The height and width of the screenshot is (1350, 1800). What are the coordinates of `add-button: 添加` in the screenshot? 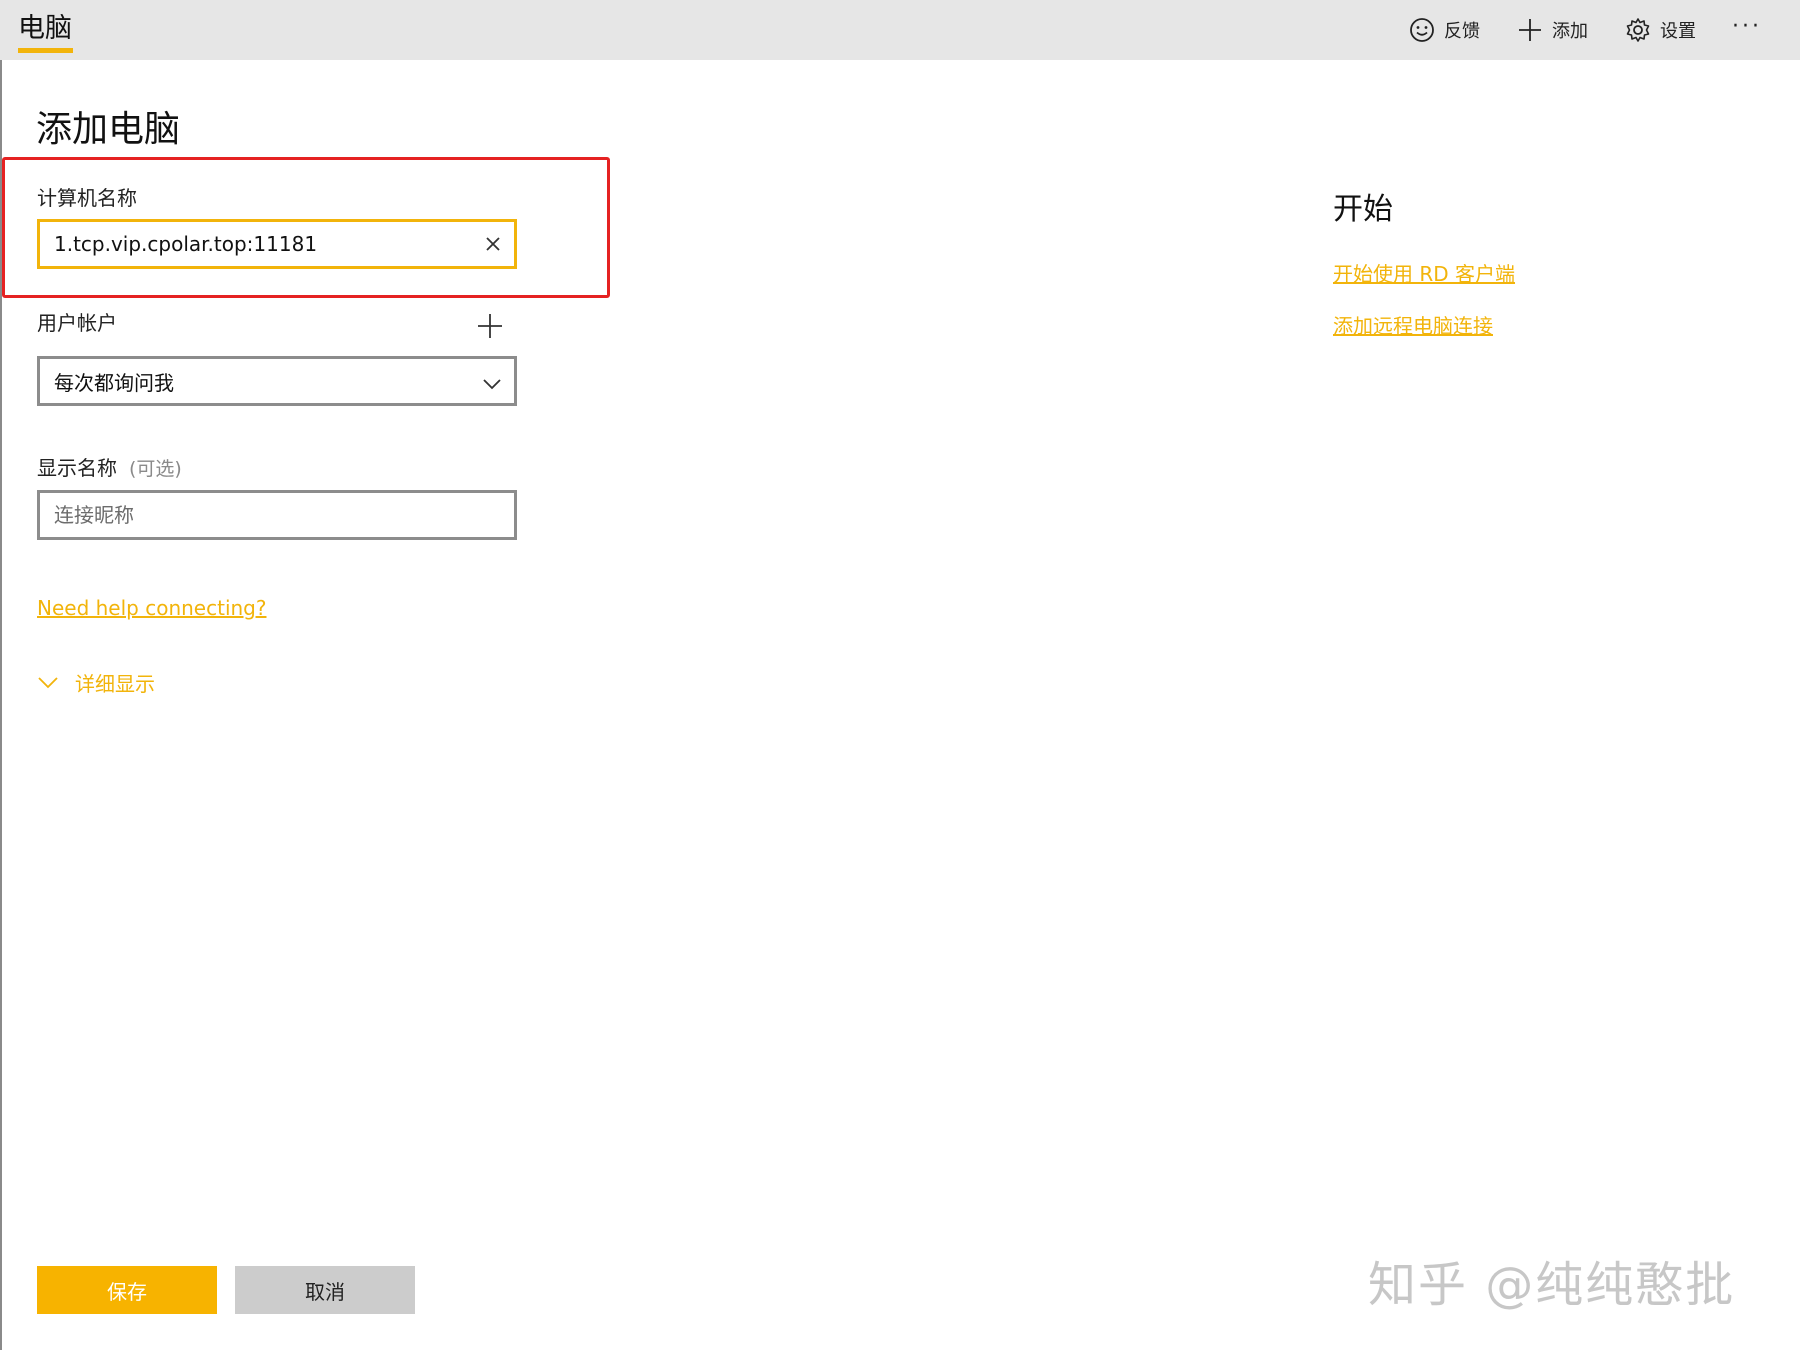 It's located at (1552, 30).